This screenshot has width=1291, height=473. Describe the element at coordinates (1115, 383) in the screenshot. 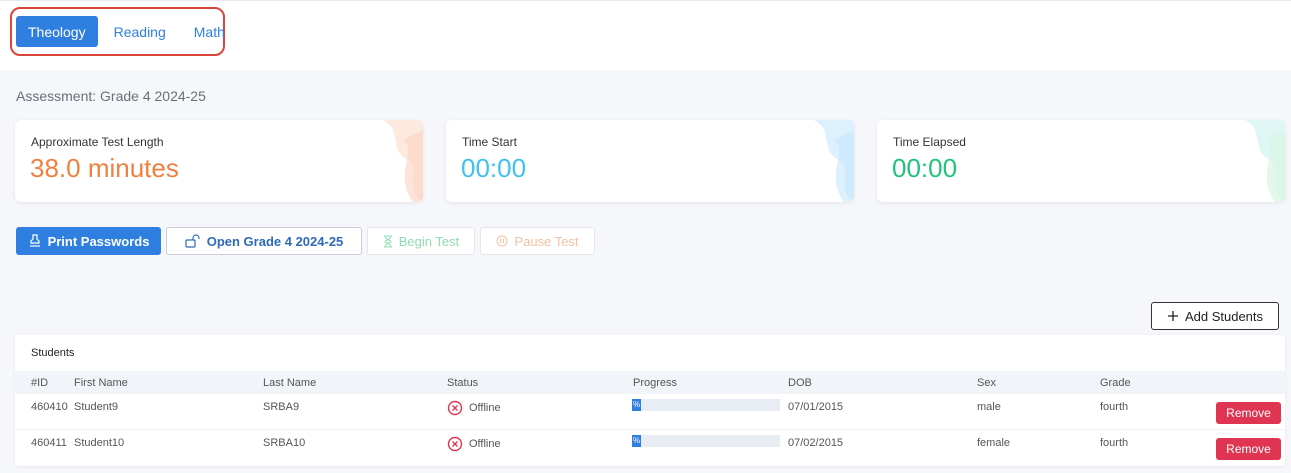

I see `column-header-grade: Grade` at that location.